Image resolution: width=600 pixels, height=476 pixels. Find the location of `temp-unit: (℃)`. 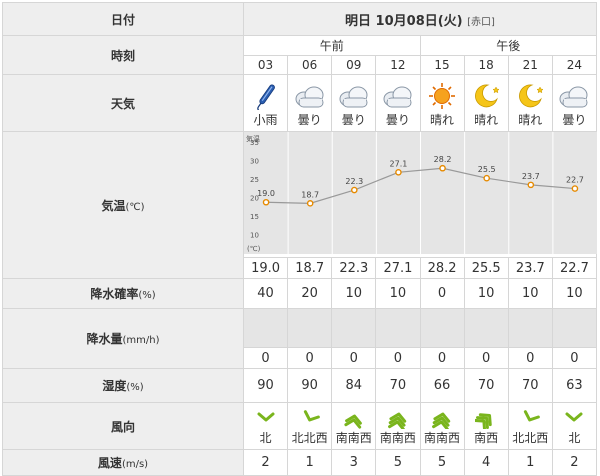

temp-unit: (℃) is located at coordinates (135, 207).